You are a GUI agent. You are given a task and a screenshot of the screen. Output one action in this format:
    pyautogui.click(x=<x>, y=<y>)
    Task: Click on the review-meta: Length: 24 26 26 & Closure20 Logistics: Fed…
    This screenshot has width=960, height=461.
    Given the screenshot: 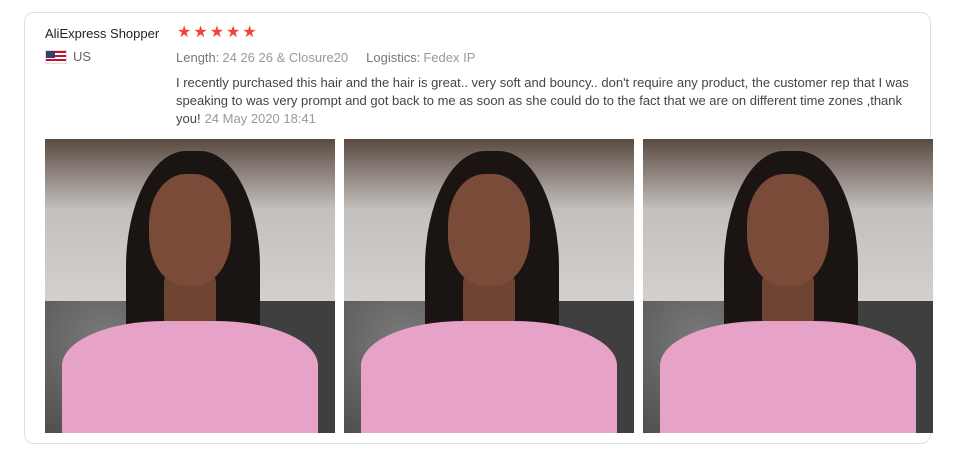 What is the action you would take?
    pyautogui.click(x=325, y=57)
    